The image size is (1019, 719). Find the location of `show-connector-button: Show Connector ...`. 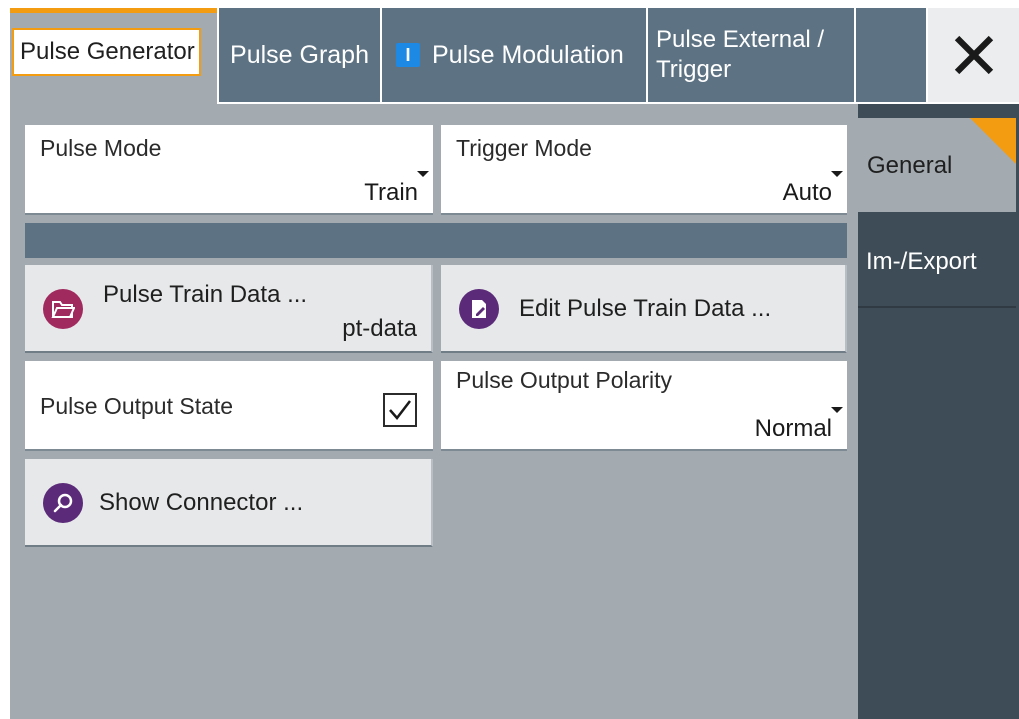

show-connector-button: Show Connector ... is located at coordinates (229, 503).